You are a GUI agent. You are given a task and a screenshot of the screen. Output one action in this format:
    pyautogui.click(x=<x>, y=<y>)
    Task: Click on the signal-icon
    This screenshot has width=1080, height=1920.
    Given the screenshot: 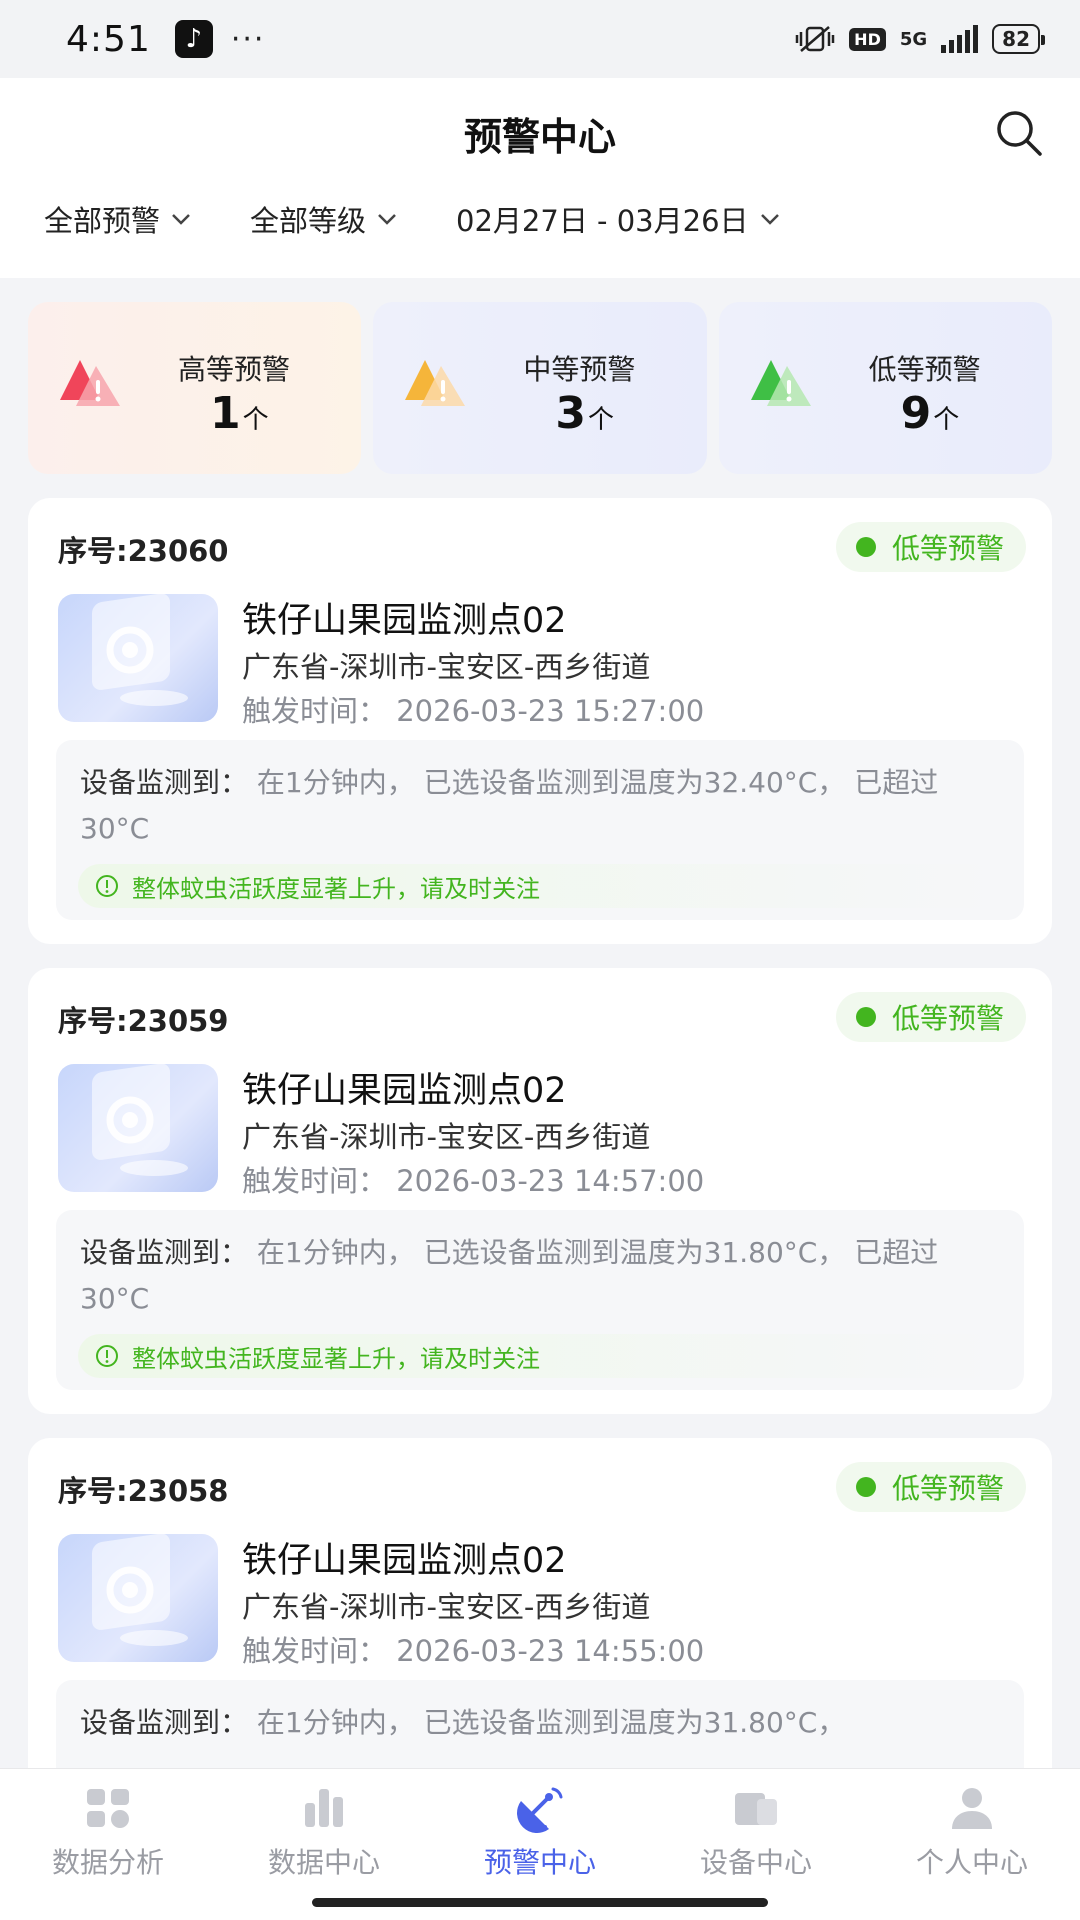 What is the action you would take?
    pyautogui.click(x=960, y=39)
    